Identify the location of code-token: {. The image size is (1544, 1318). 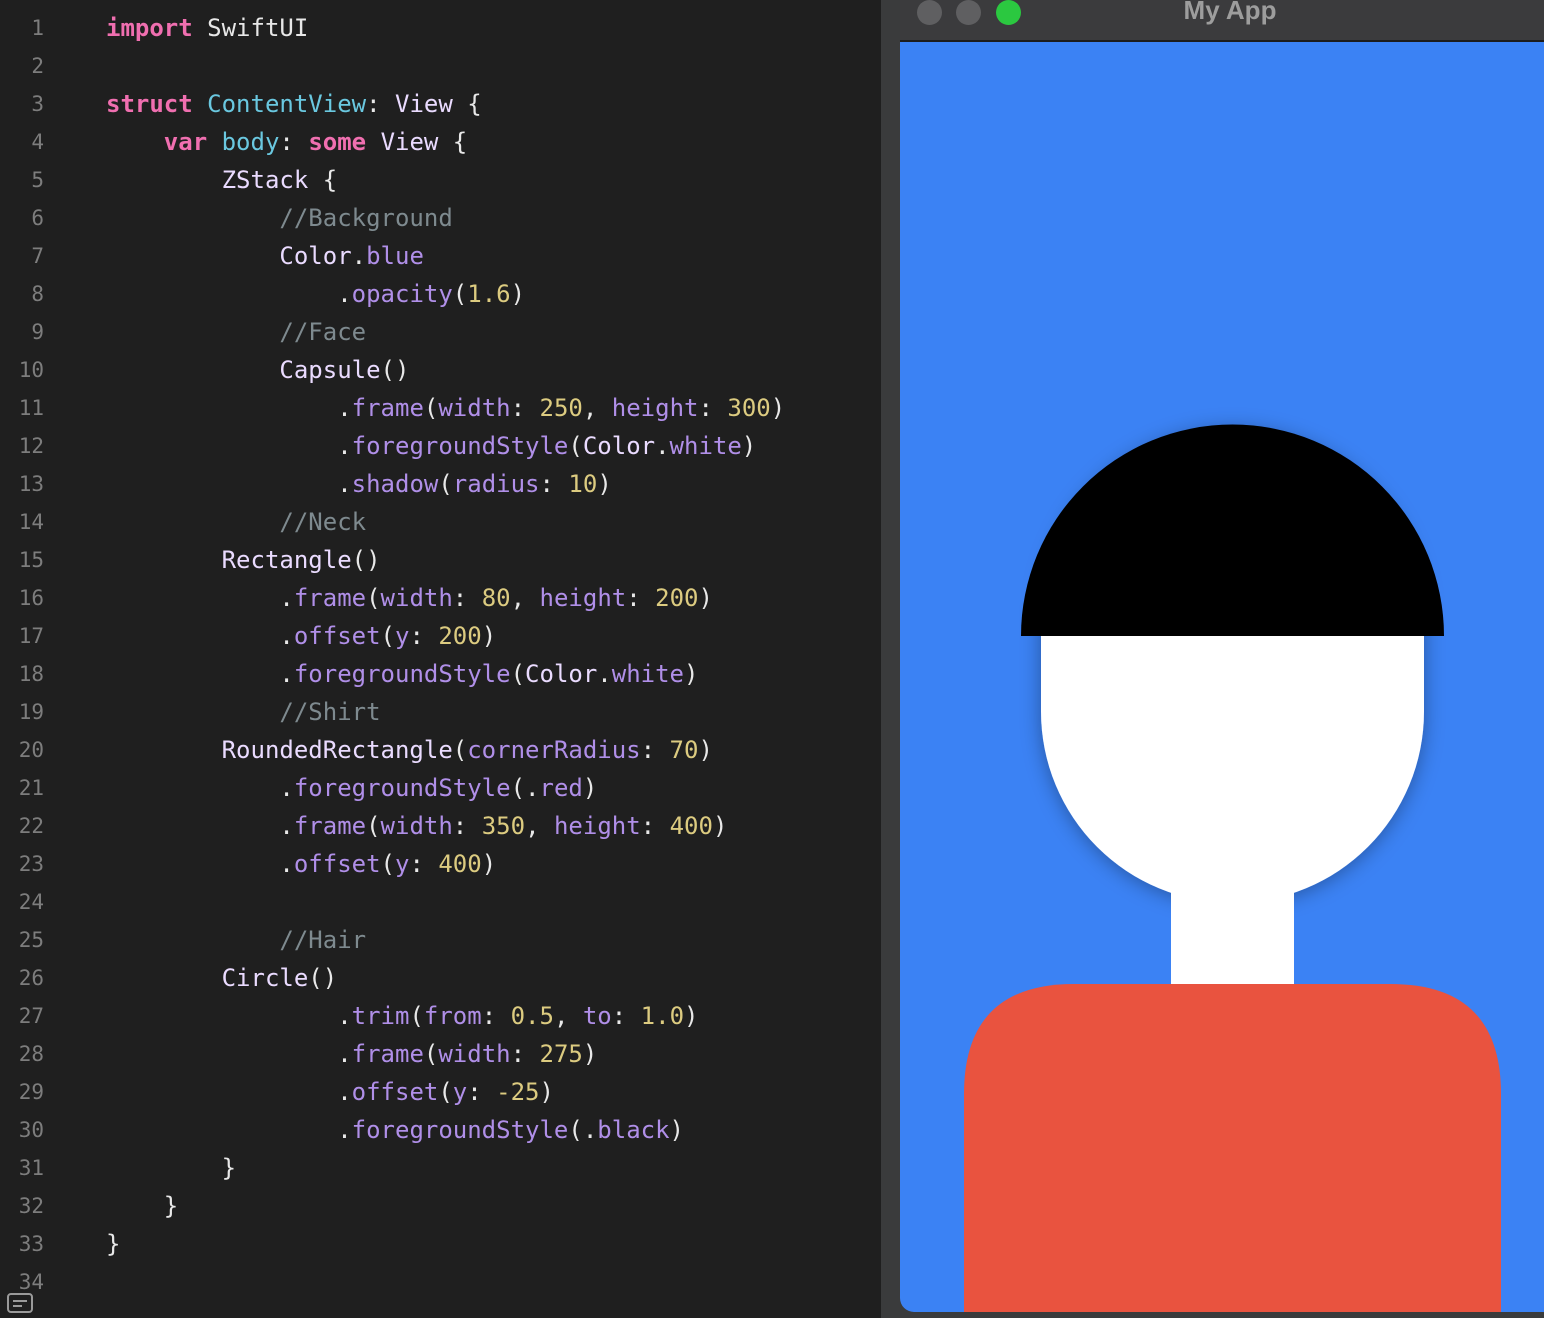
(323, 180).